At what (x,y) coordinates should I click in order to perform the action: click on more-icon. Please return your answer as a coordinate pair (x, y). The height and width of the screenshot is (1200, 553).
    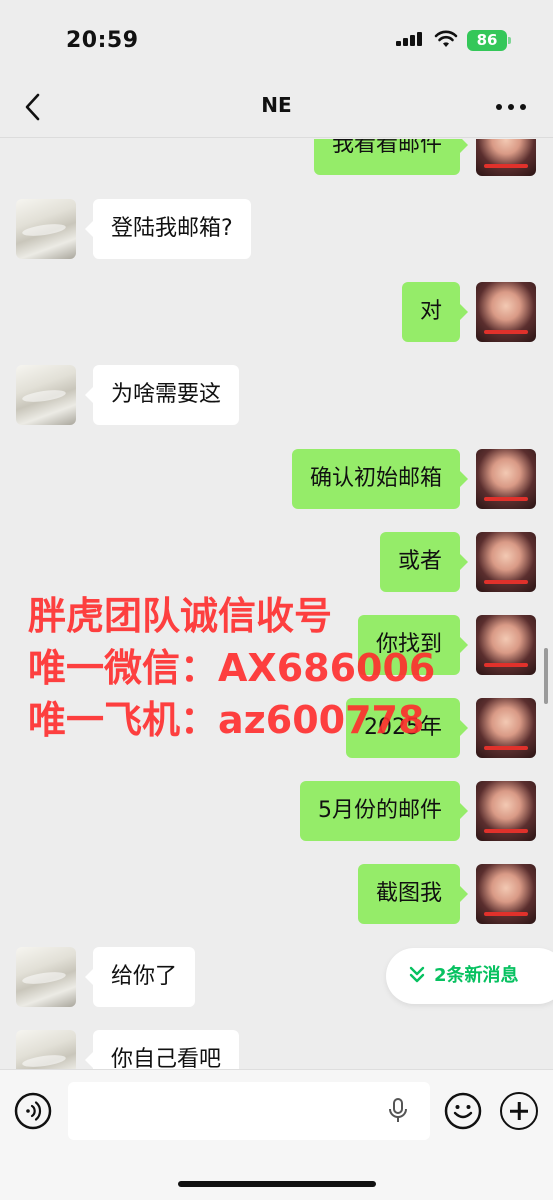
    Looking at the image, I should click on (512, 108).